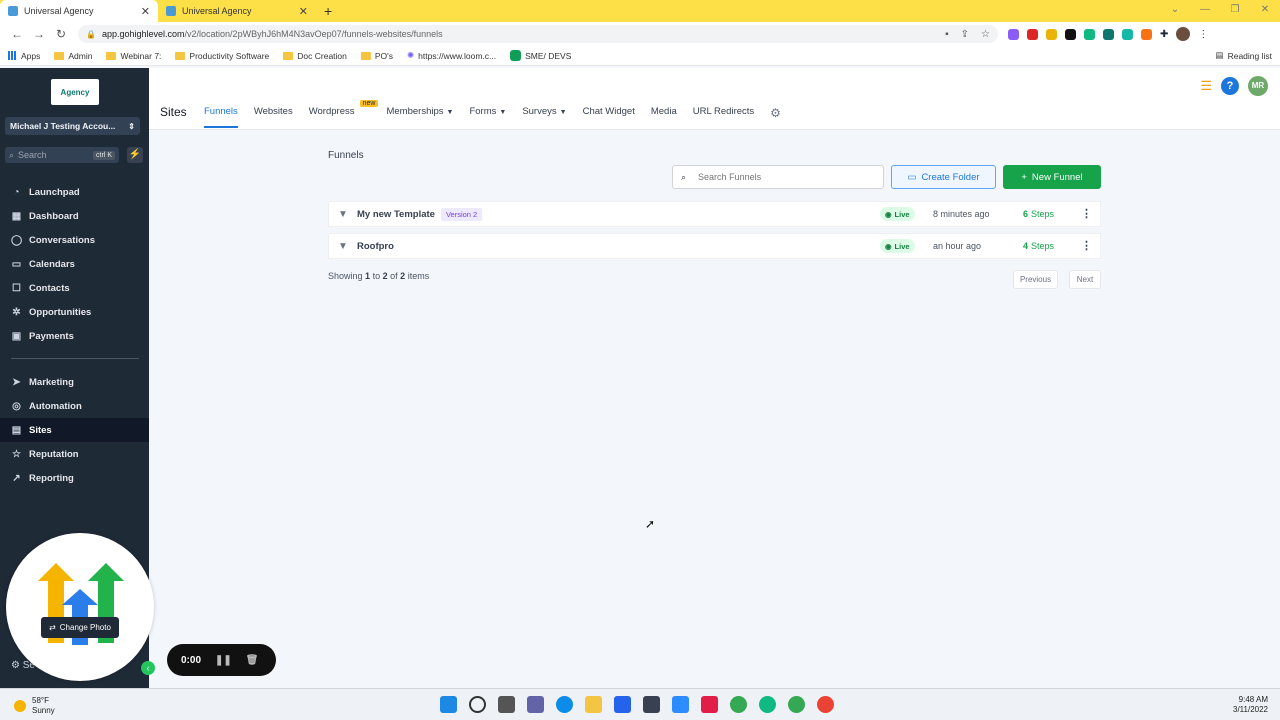 The image size is (1280, 720). I want to click on sidebar-item-payments: ▣ Payments, so click(74, 336).